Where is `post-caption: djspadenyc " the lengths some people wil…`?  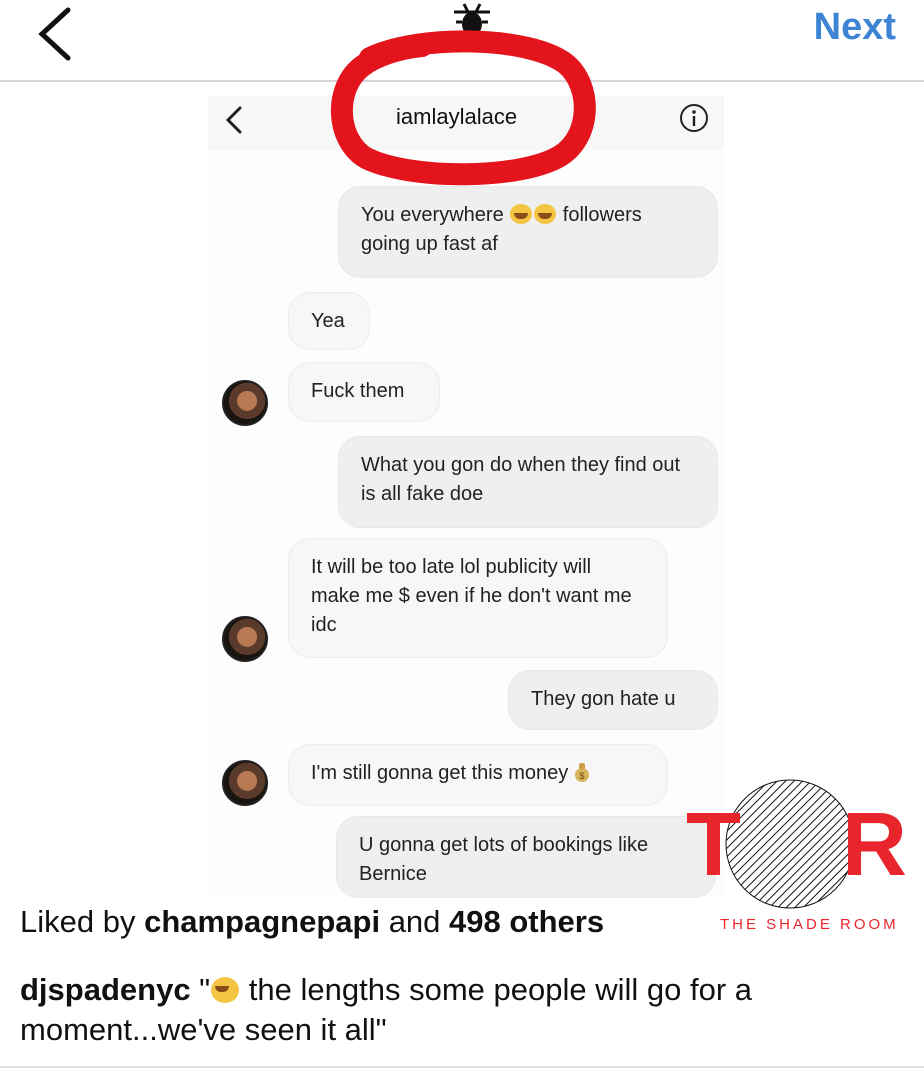
post-caption: djspadenyc " the lengths some people wil… is located at coordinates (386, 1009).